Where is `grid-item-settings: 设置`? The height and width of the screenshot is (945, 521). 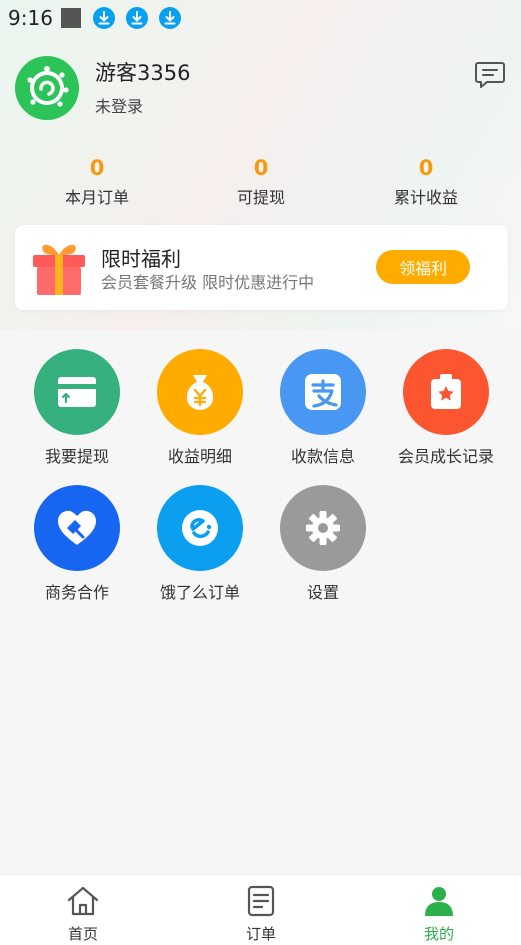
grid-item-settings: 设置 is located at coordinates (323, 544).